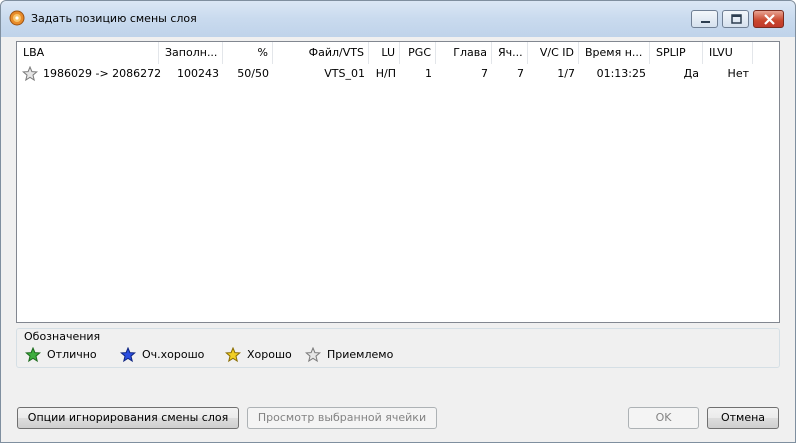  I want to click on legend-label-very-good: Оч.хорошо, so click(173, 354).